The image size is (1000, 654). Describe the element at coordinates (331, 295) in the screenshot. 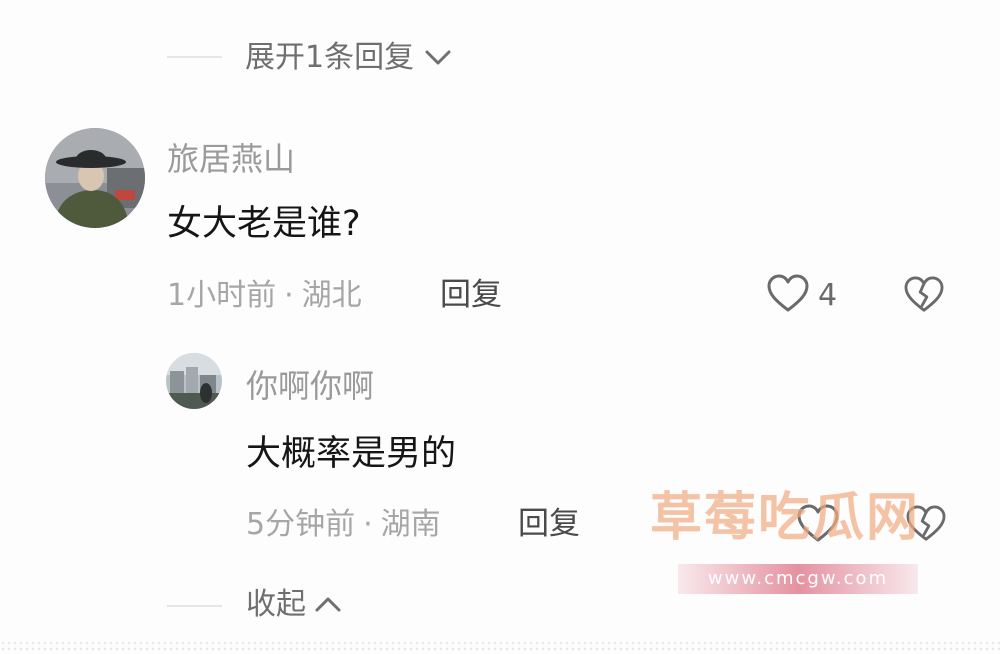

I see `comment-location: 湖北` at that location.